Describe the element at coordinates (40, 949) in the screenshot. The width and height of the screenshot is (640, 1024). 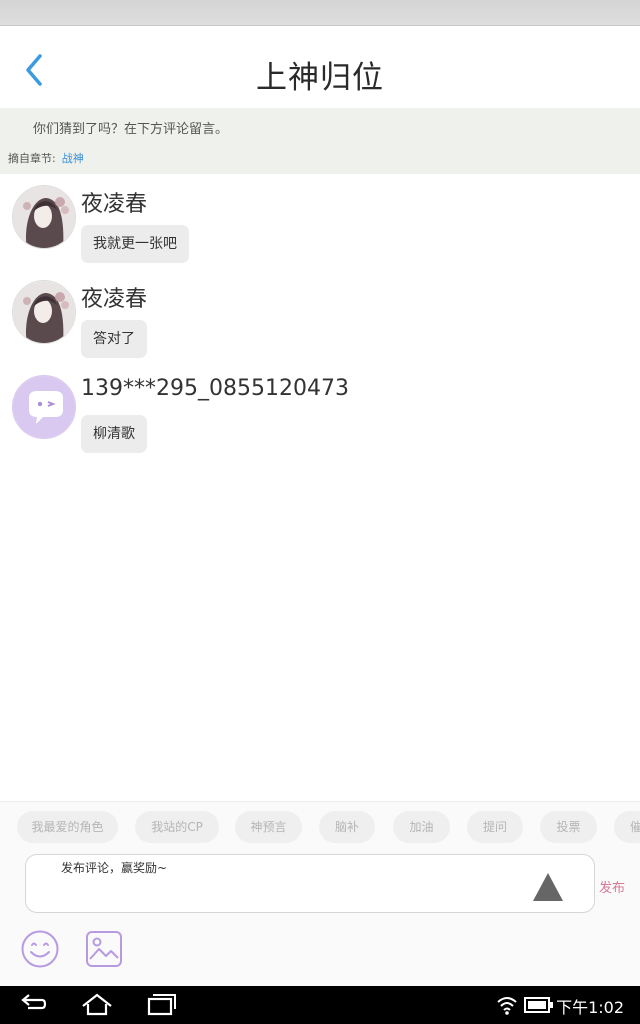
I see `emoji-icon` at that location.